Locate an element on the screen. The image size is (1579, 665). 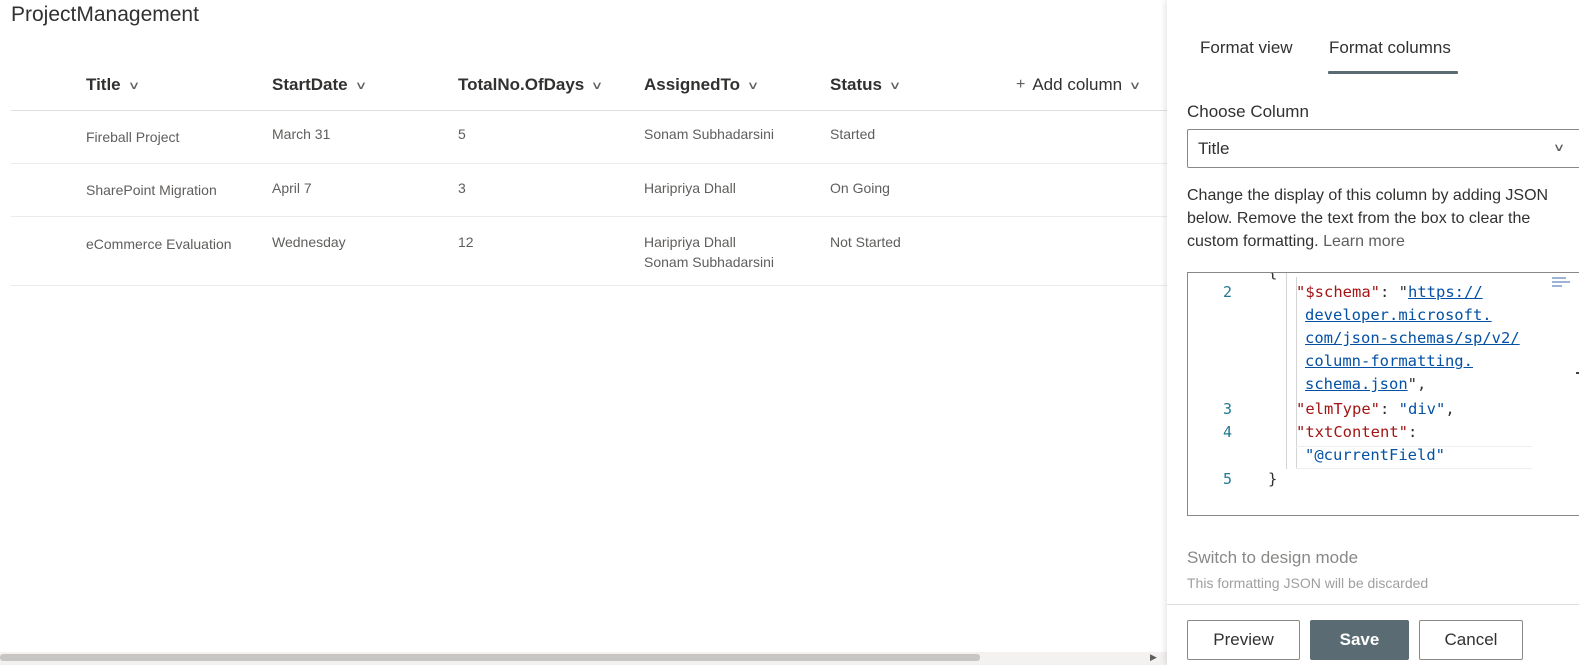
json-closing-brace: } is located at coordinates (1273, 479).